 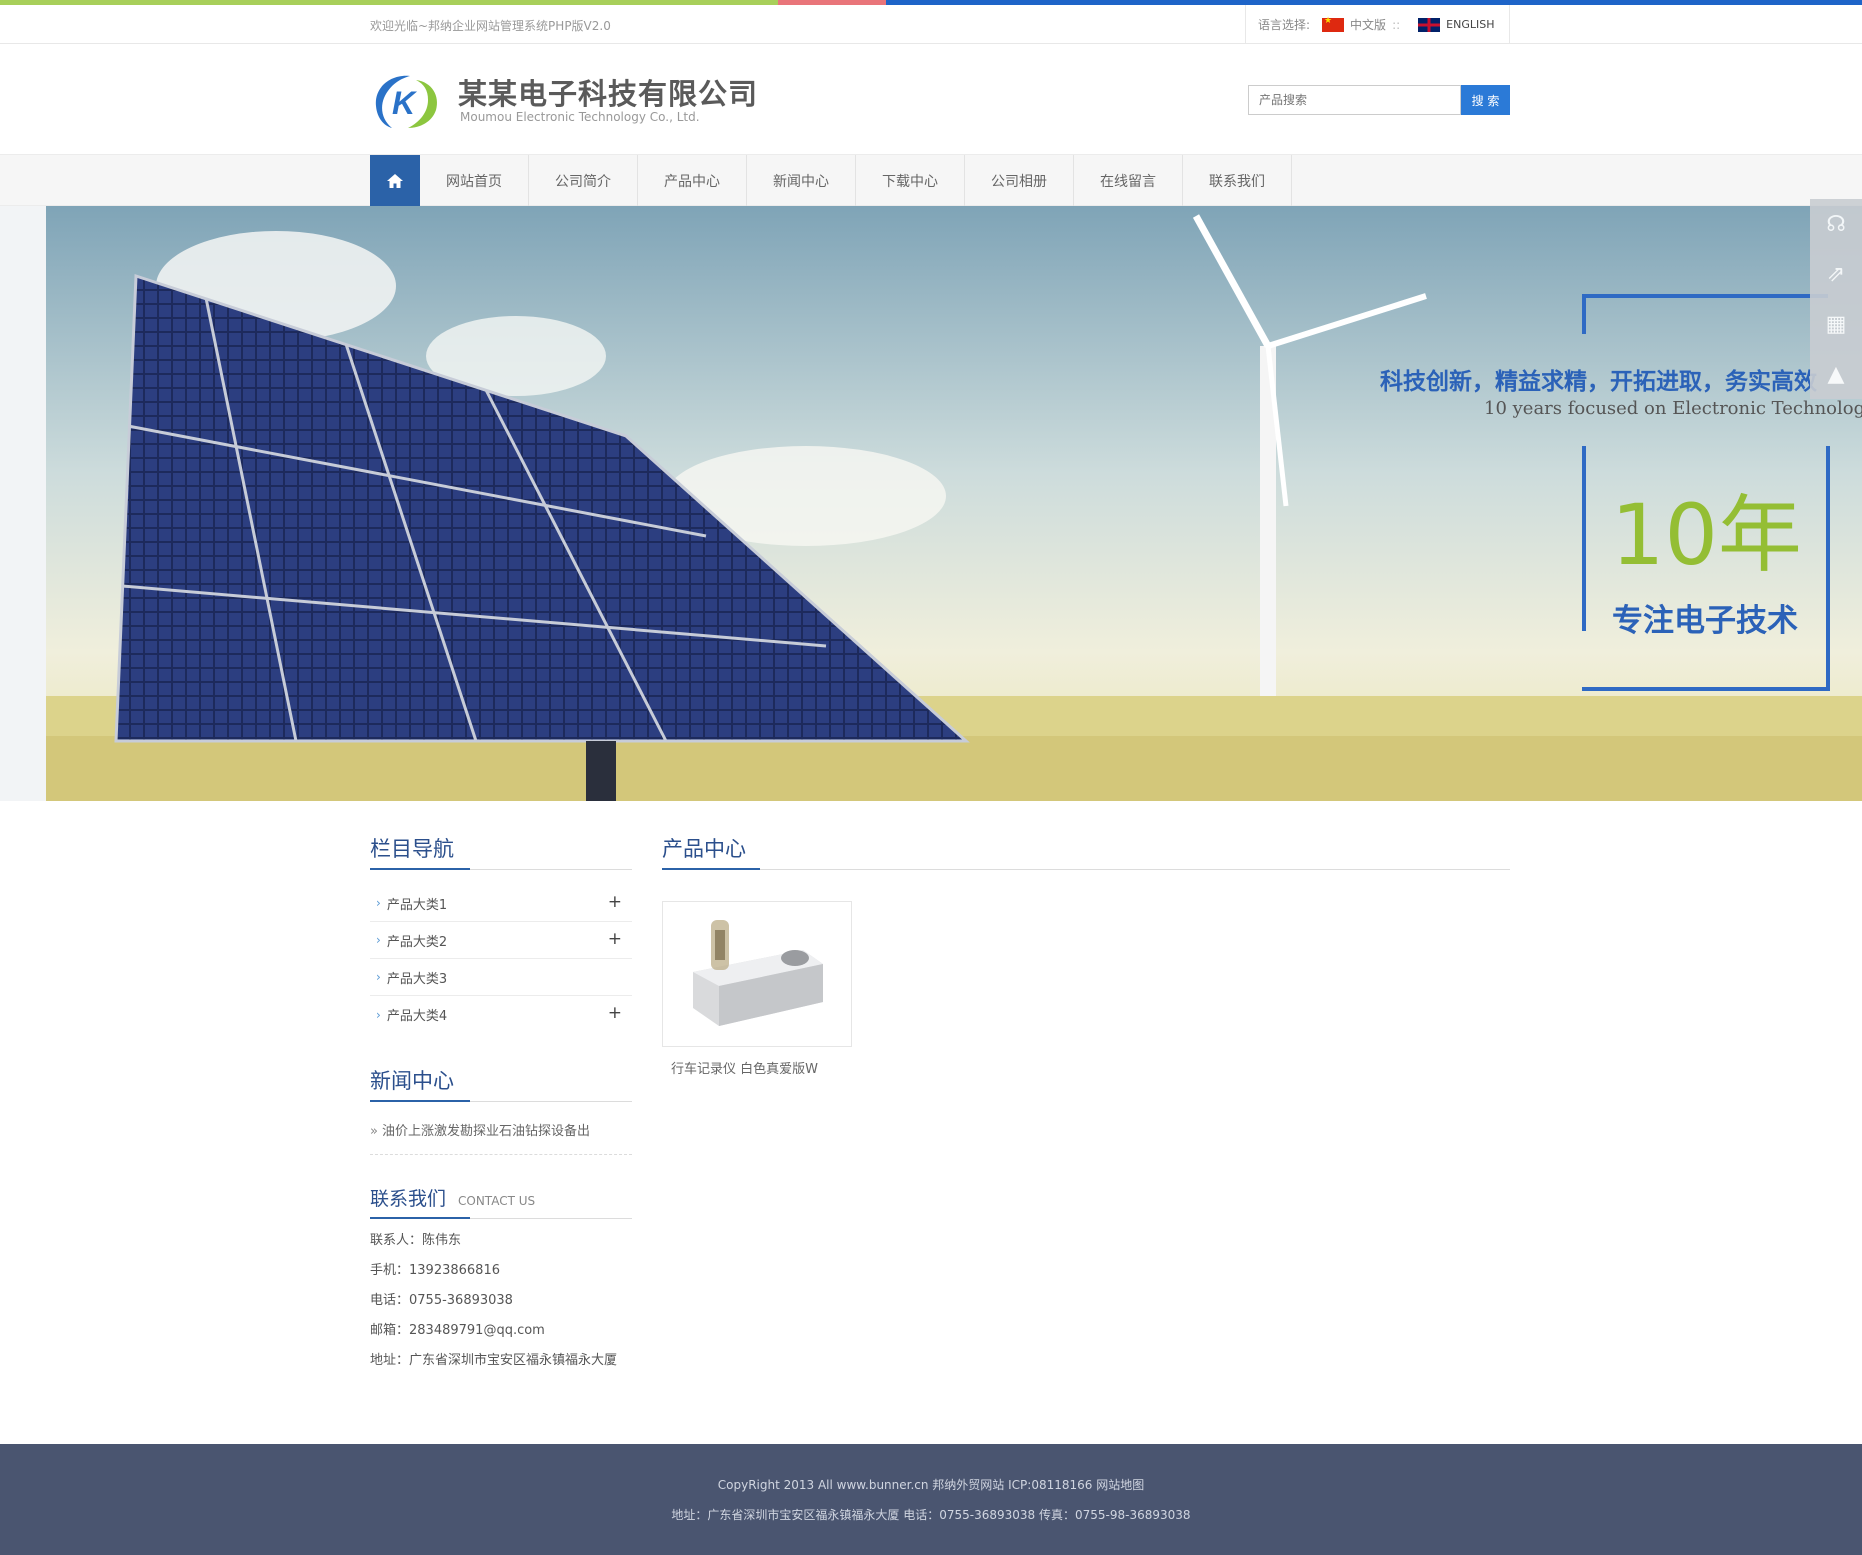 What do you see at coordinates (1836, 324) in the screenshot?
I see `qr-code-icon: ▦` at bounding box center [1836, 324].